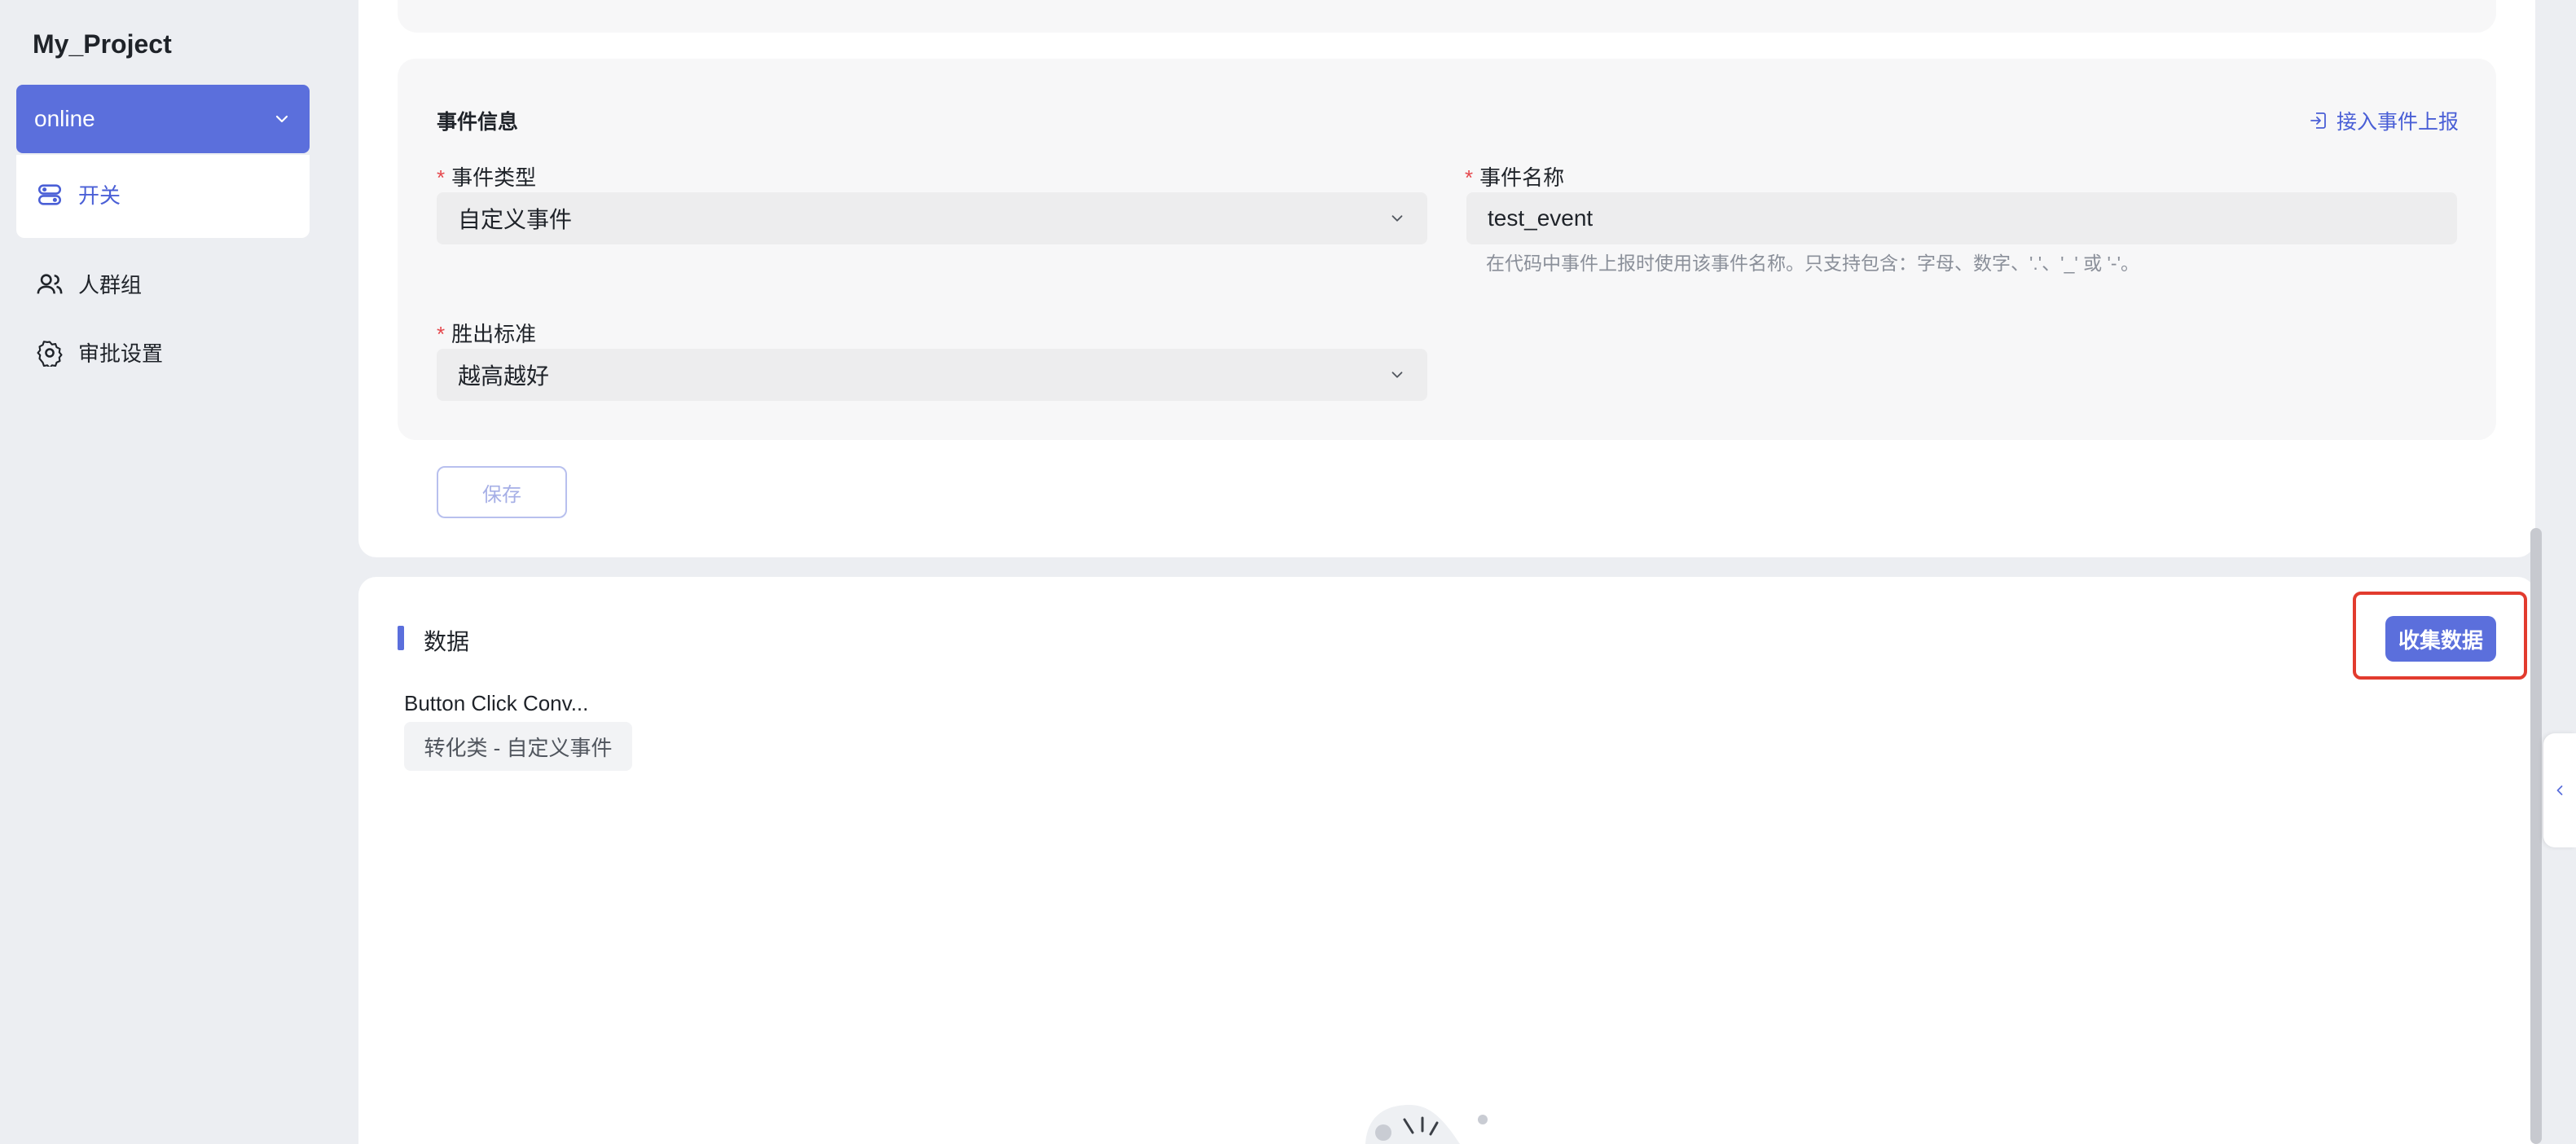 This screenshot has width=2576, height=1144. Describe the element at coordinates (932, 375) in the screenshot. I see `win-criteria-select: 越高越好` at that location.